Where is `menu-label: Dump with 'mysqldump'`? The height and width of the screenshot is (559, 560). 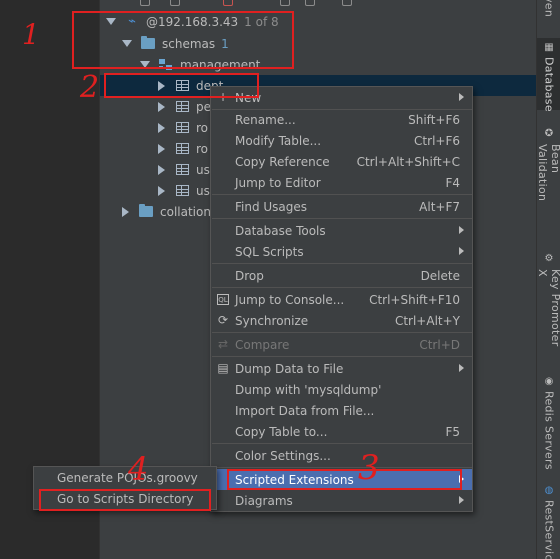
menu-label: Dump with 'mysqldump' is located at coordinates (308, 389).